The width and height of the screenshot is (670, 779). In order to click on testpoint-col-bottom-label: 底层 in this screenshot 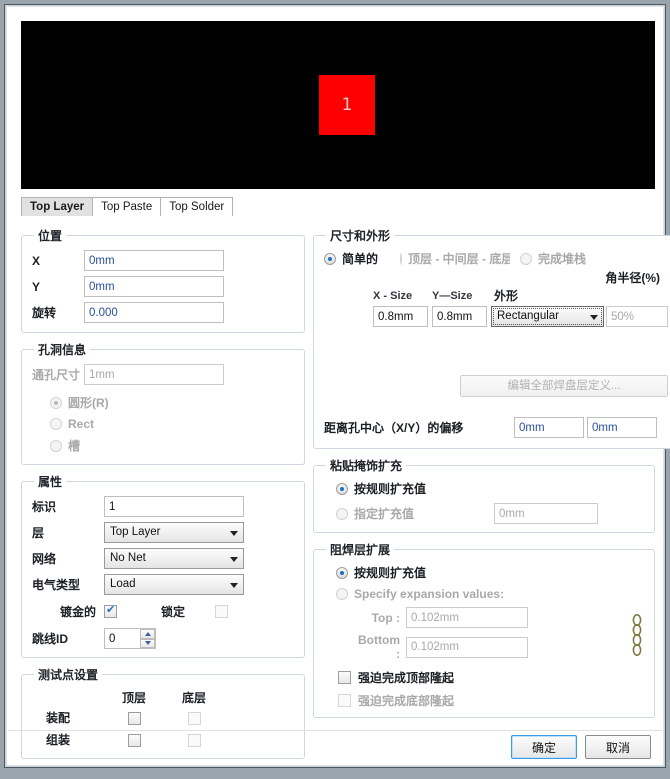, I will do `click(193, 698)`.